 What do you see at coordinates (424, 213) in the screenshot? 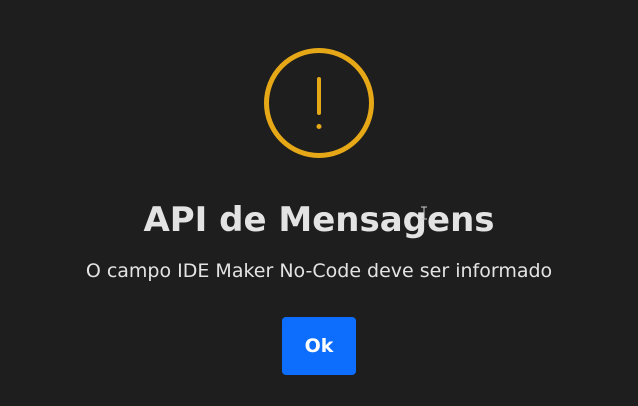
I see `text-cursor-icon` at bounding box center [424, 213].